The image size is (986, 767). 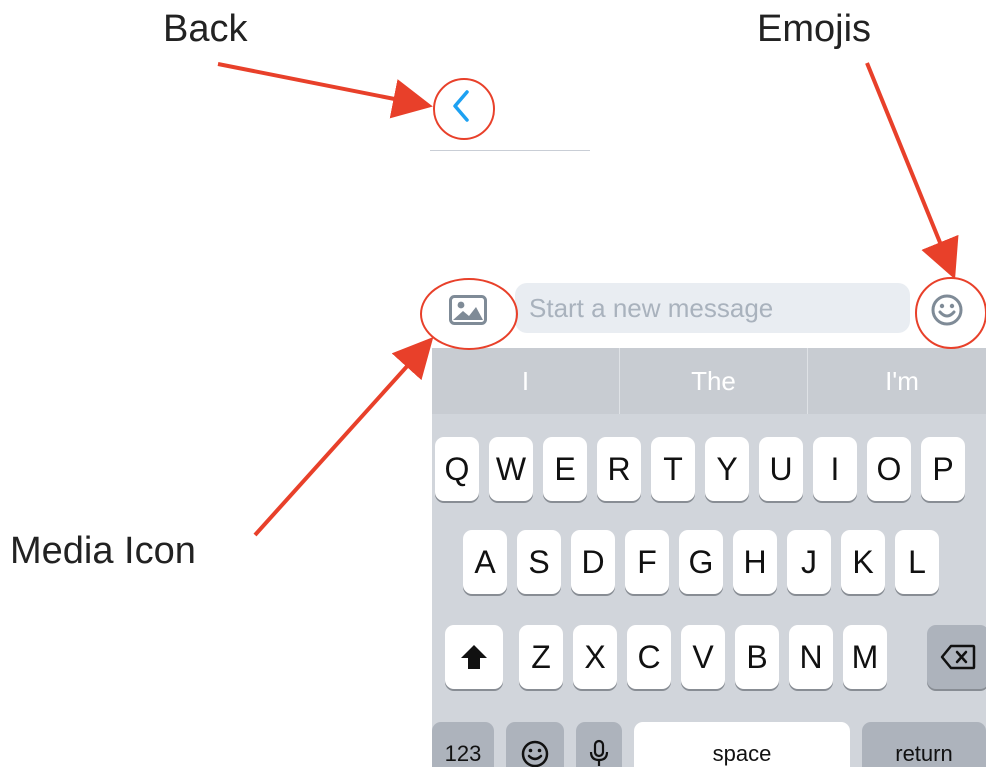 I want to click on key-u: U, so click(x=781, y=469).